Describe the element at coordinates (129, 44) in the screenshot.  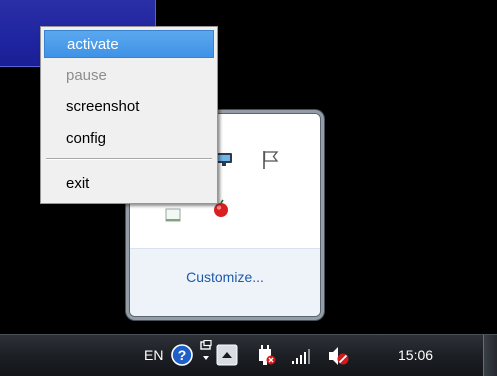
I see `menu-item-activate: activate` at that location.